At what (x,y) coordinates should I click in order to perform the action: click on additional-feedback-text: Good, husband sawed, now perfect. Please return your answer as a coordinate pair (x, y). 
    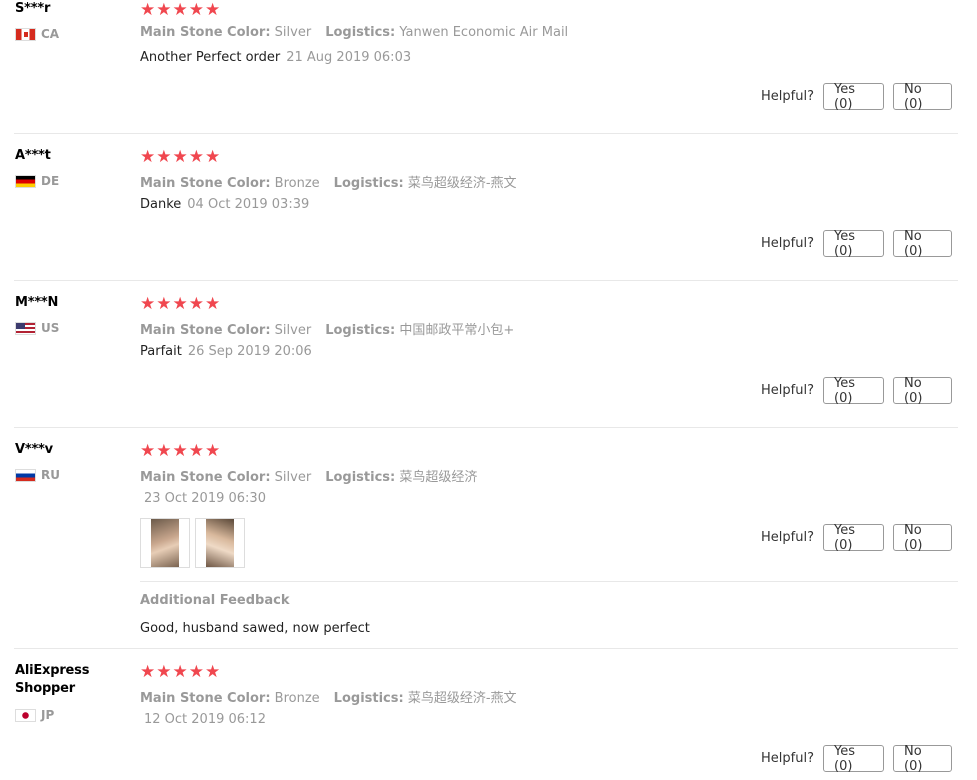
    Looking at the image, I should click on (255, 628).